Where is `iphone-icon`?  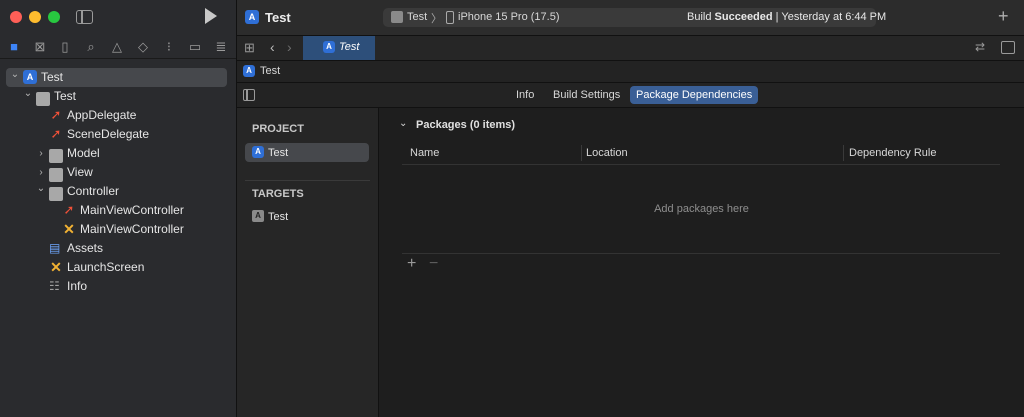 iphone-icon is located at coordinates (450, 17).